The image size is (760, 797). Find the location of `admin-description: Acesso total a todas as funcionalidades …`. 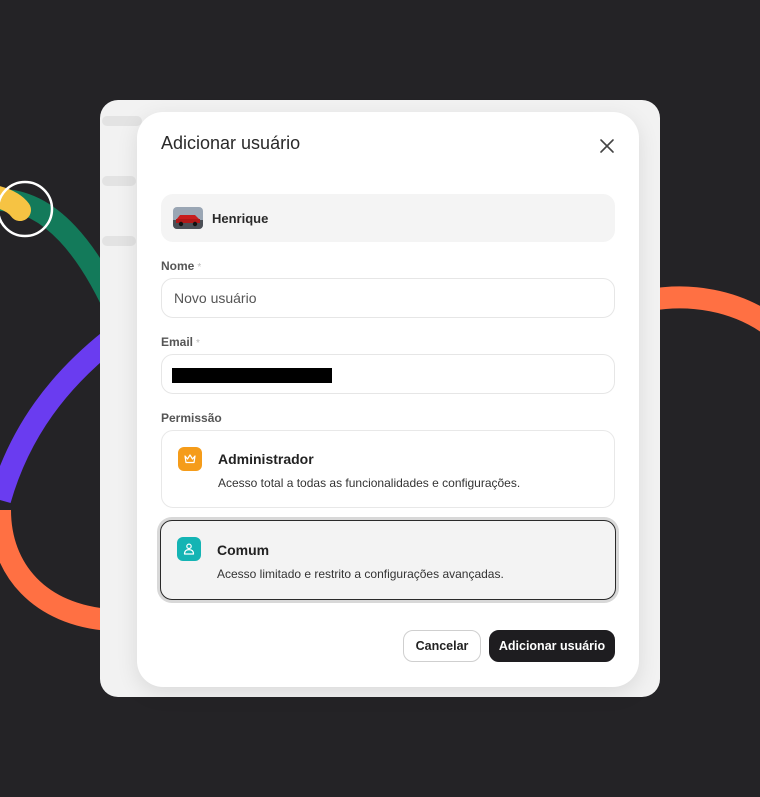

admin-description: Acesso total a todas as funcionalidades … is located at coordinates (369, 483).